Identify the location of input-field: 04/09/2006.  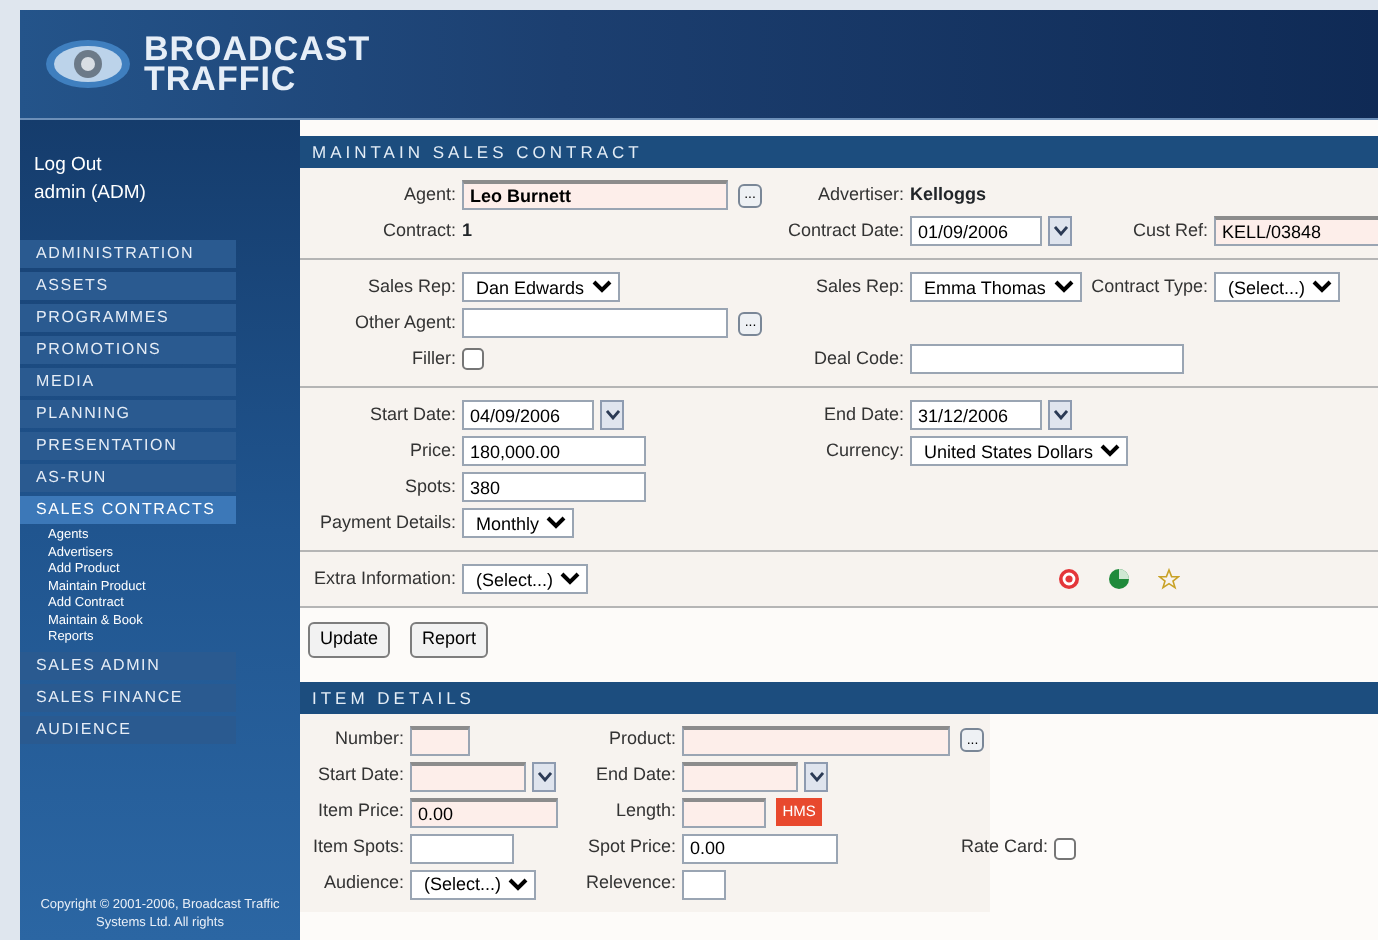
(528, 415).